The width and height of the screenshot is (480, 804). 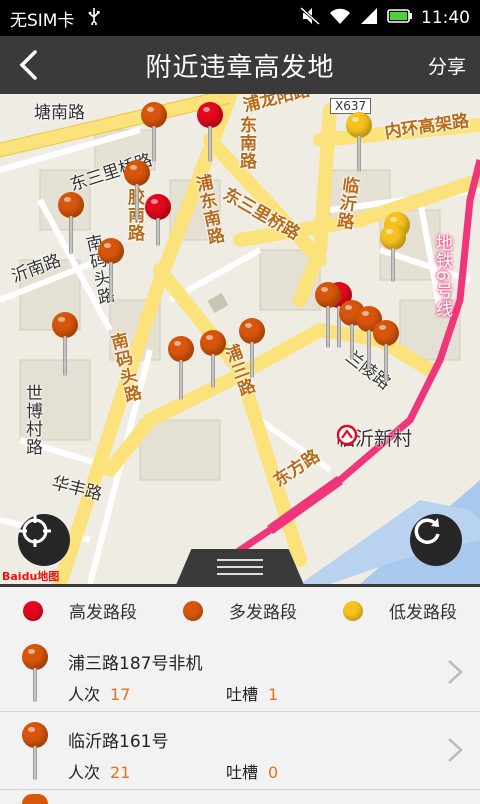 I want to click on count-value: 17, so click(x=120, y=694).